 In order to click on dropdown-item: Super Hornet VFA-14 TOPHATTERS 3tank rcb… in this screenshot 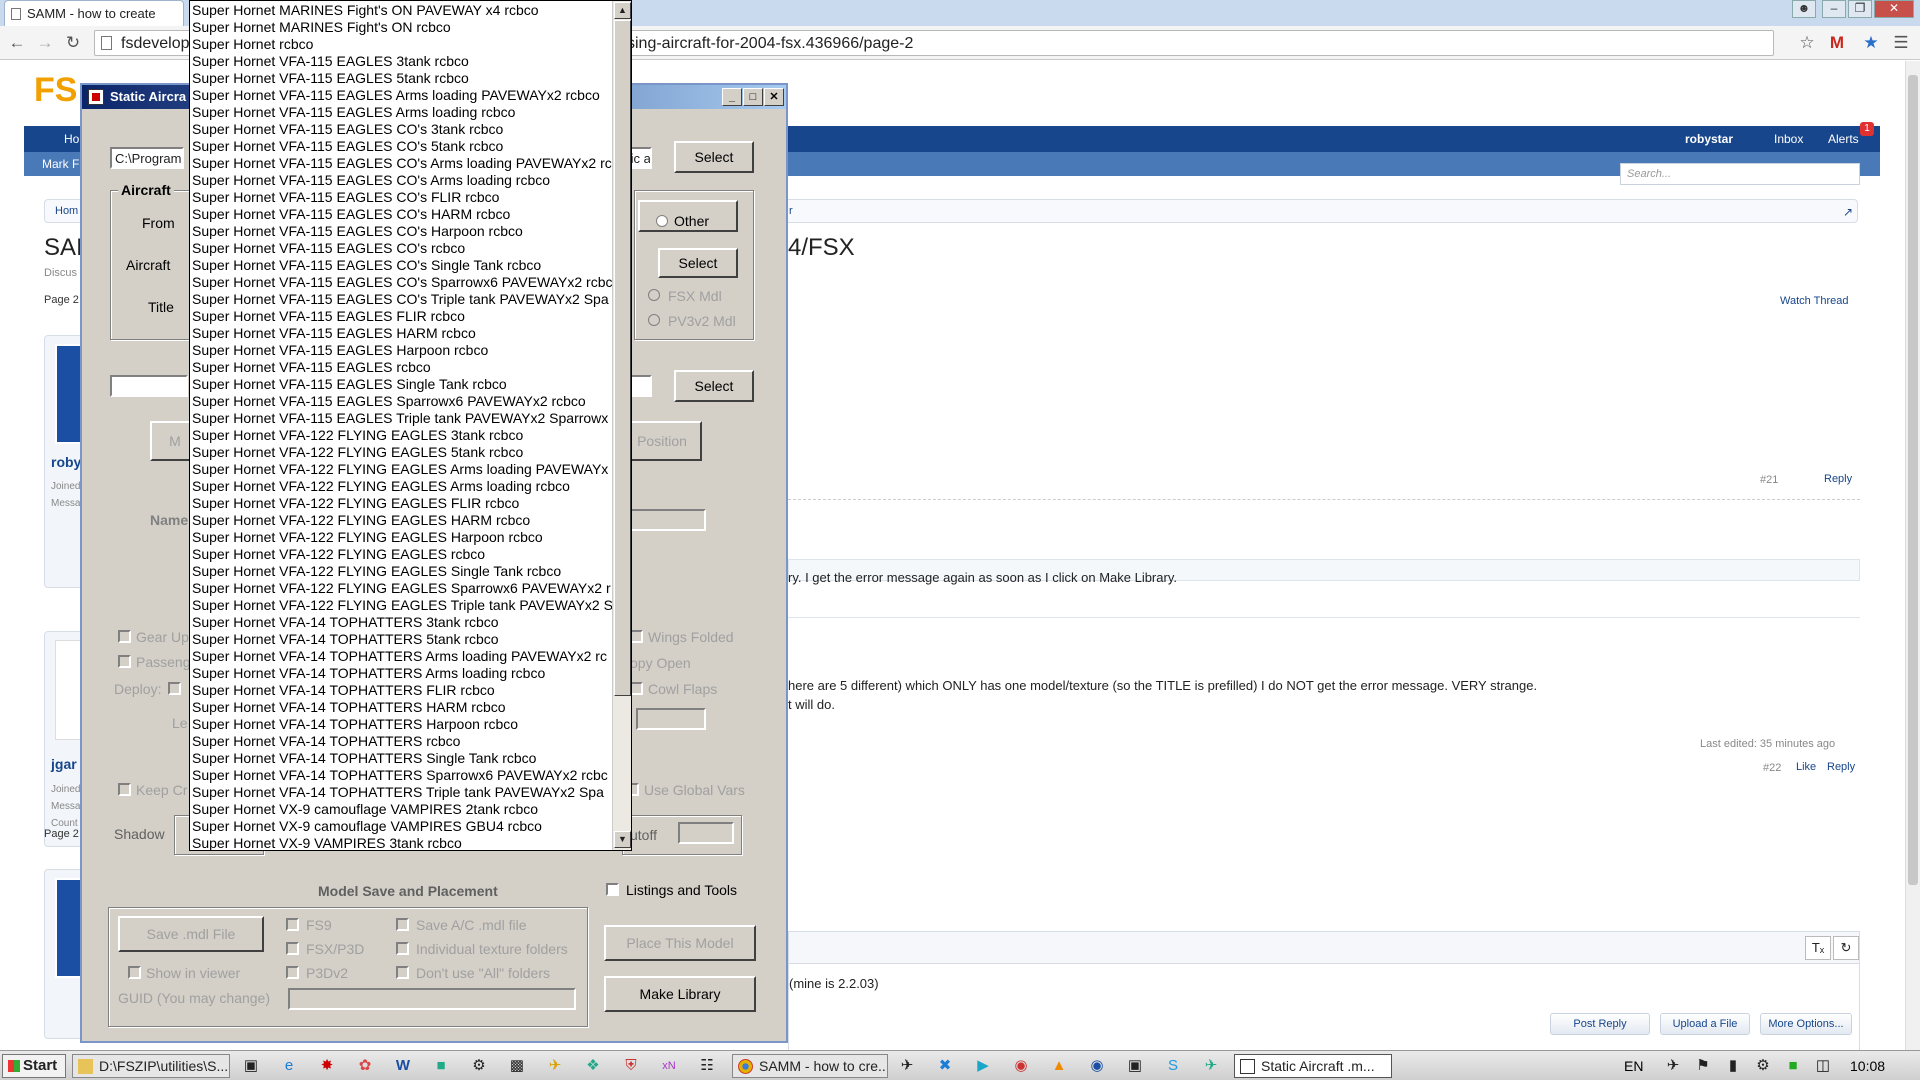, I will do `click(401, 622)`.